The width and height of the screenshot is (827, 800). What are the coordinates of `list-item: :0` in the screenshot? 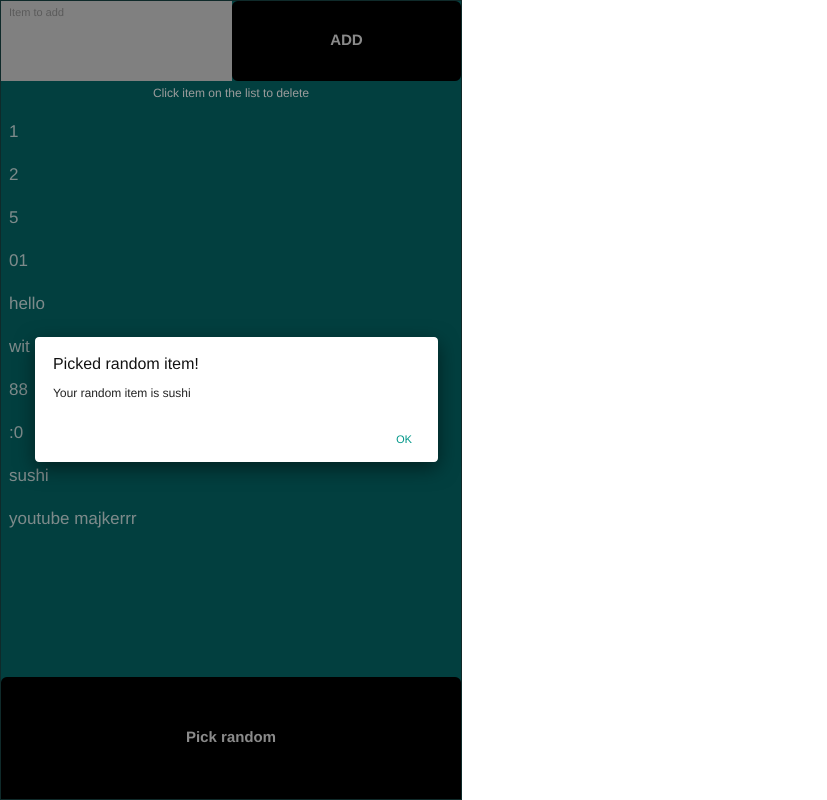 It's located at (16, 433).